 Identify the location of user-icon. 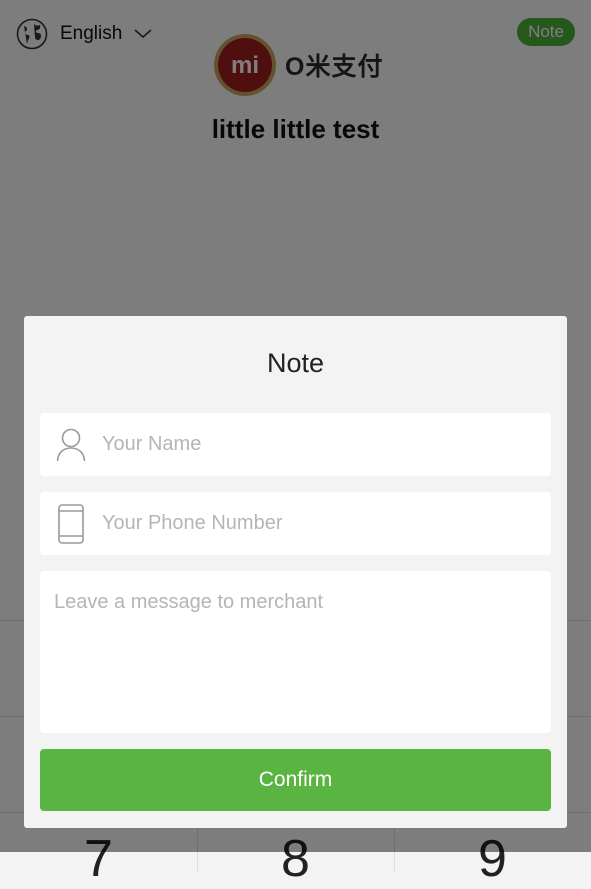
(71, 445).